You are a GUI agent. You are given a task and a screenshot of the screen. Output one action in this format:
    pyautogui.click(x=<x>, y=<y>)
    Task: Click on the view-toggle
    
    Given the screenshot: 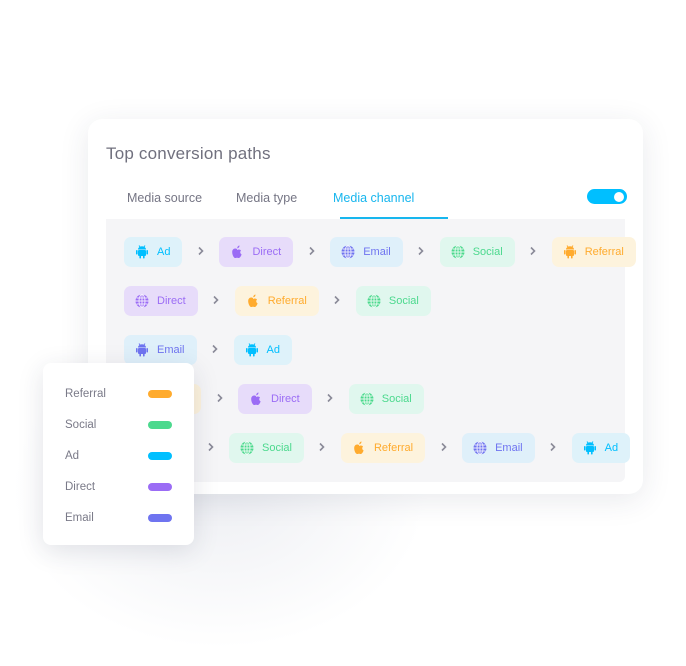 What is the action you would take?
    pyautogui.click(x=607, y=196)
    